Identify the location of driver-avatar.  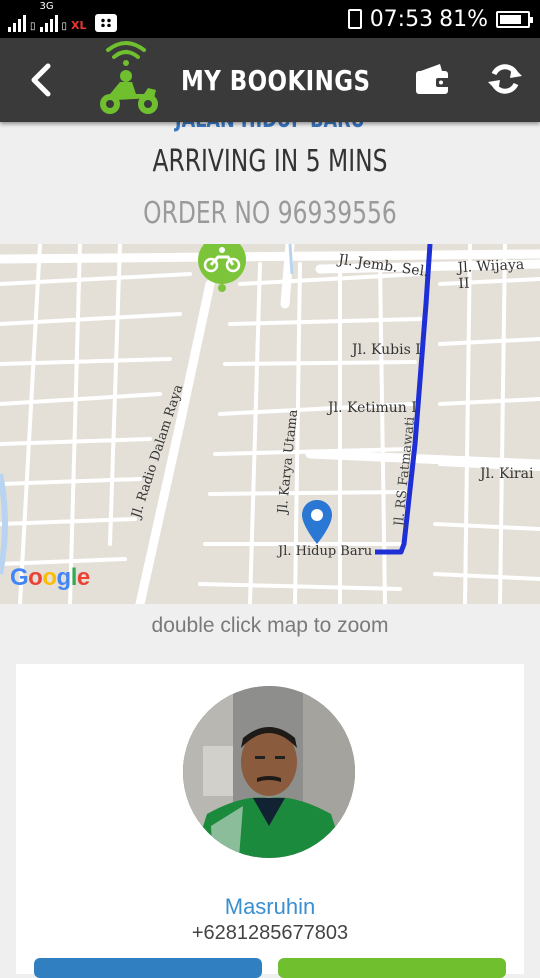
(269, 772).